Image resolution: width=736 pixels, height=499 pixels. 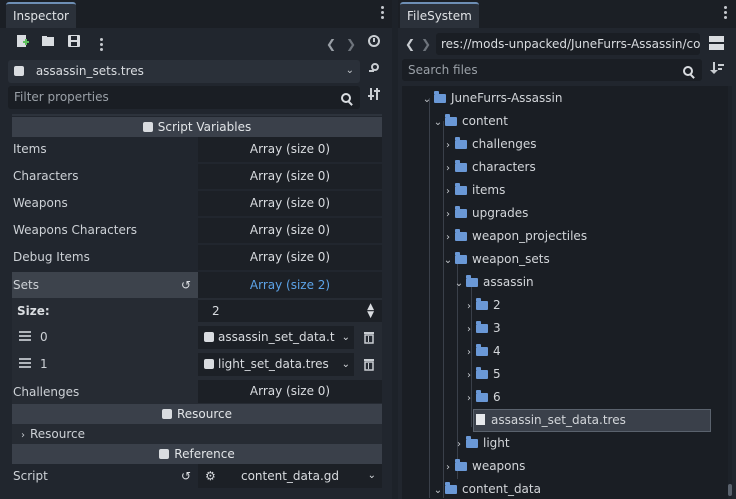 What do you see at coordinates (51, 435) in the screenshot?
I see `resource-subsection-label: › Resource` at bounding box center [51, 435].